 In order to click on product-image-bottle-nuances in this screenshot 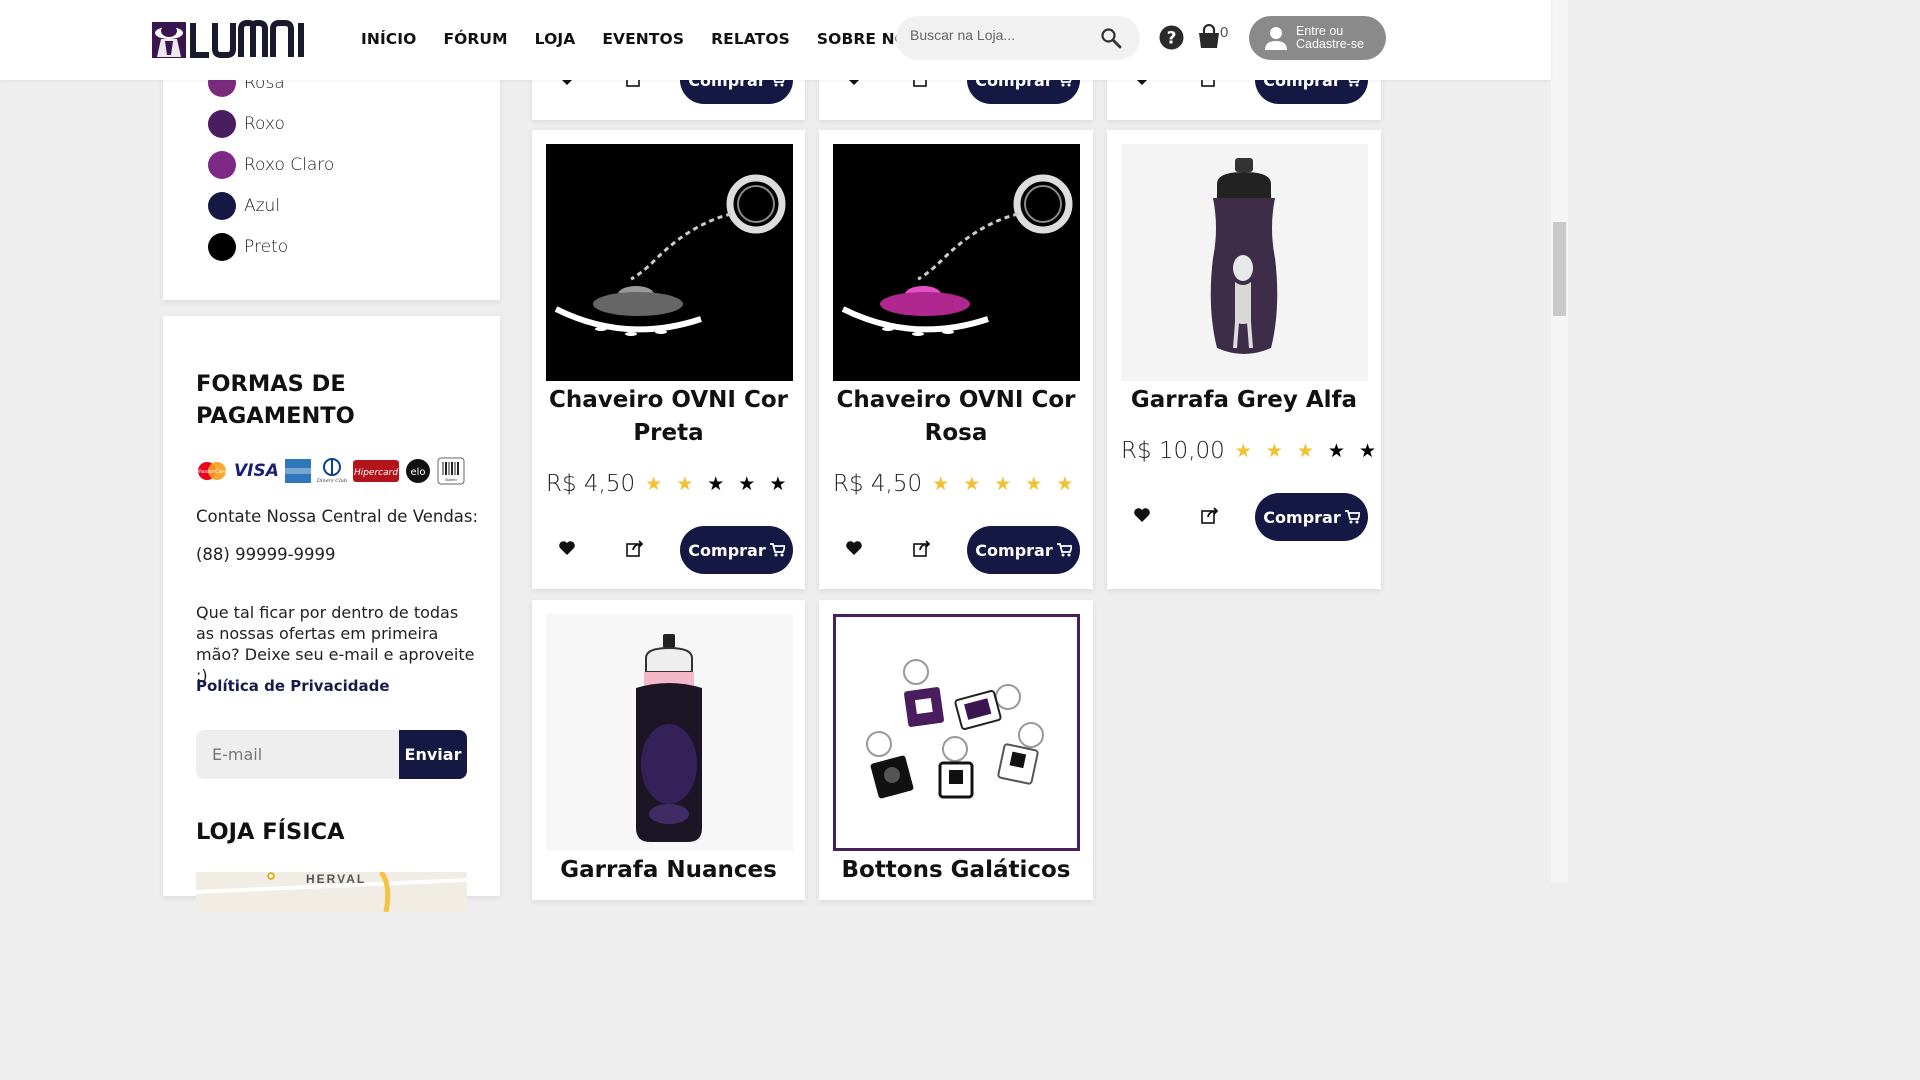, I will do `click(669, 732)`.